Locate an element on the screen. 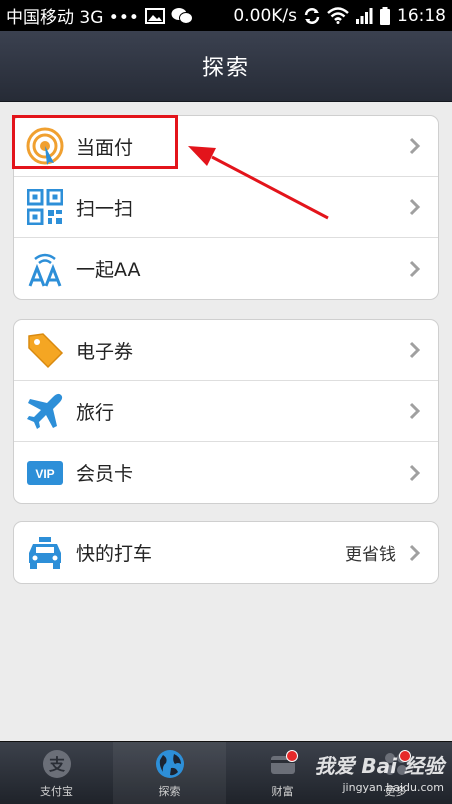  alipay-icon-text: 支 is located at coordinates (56, 764).